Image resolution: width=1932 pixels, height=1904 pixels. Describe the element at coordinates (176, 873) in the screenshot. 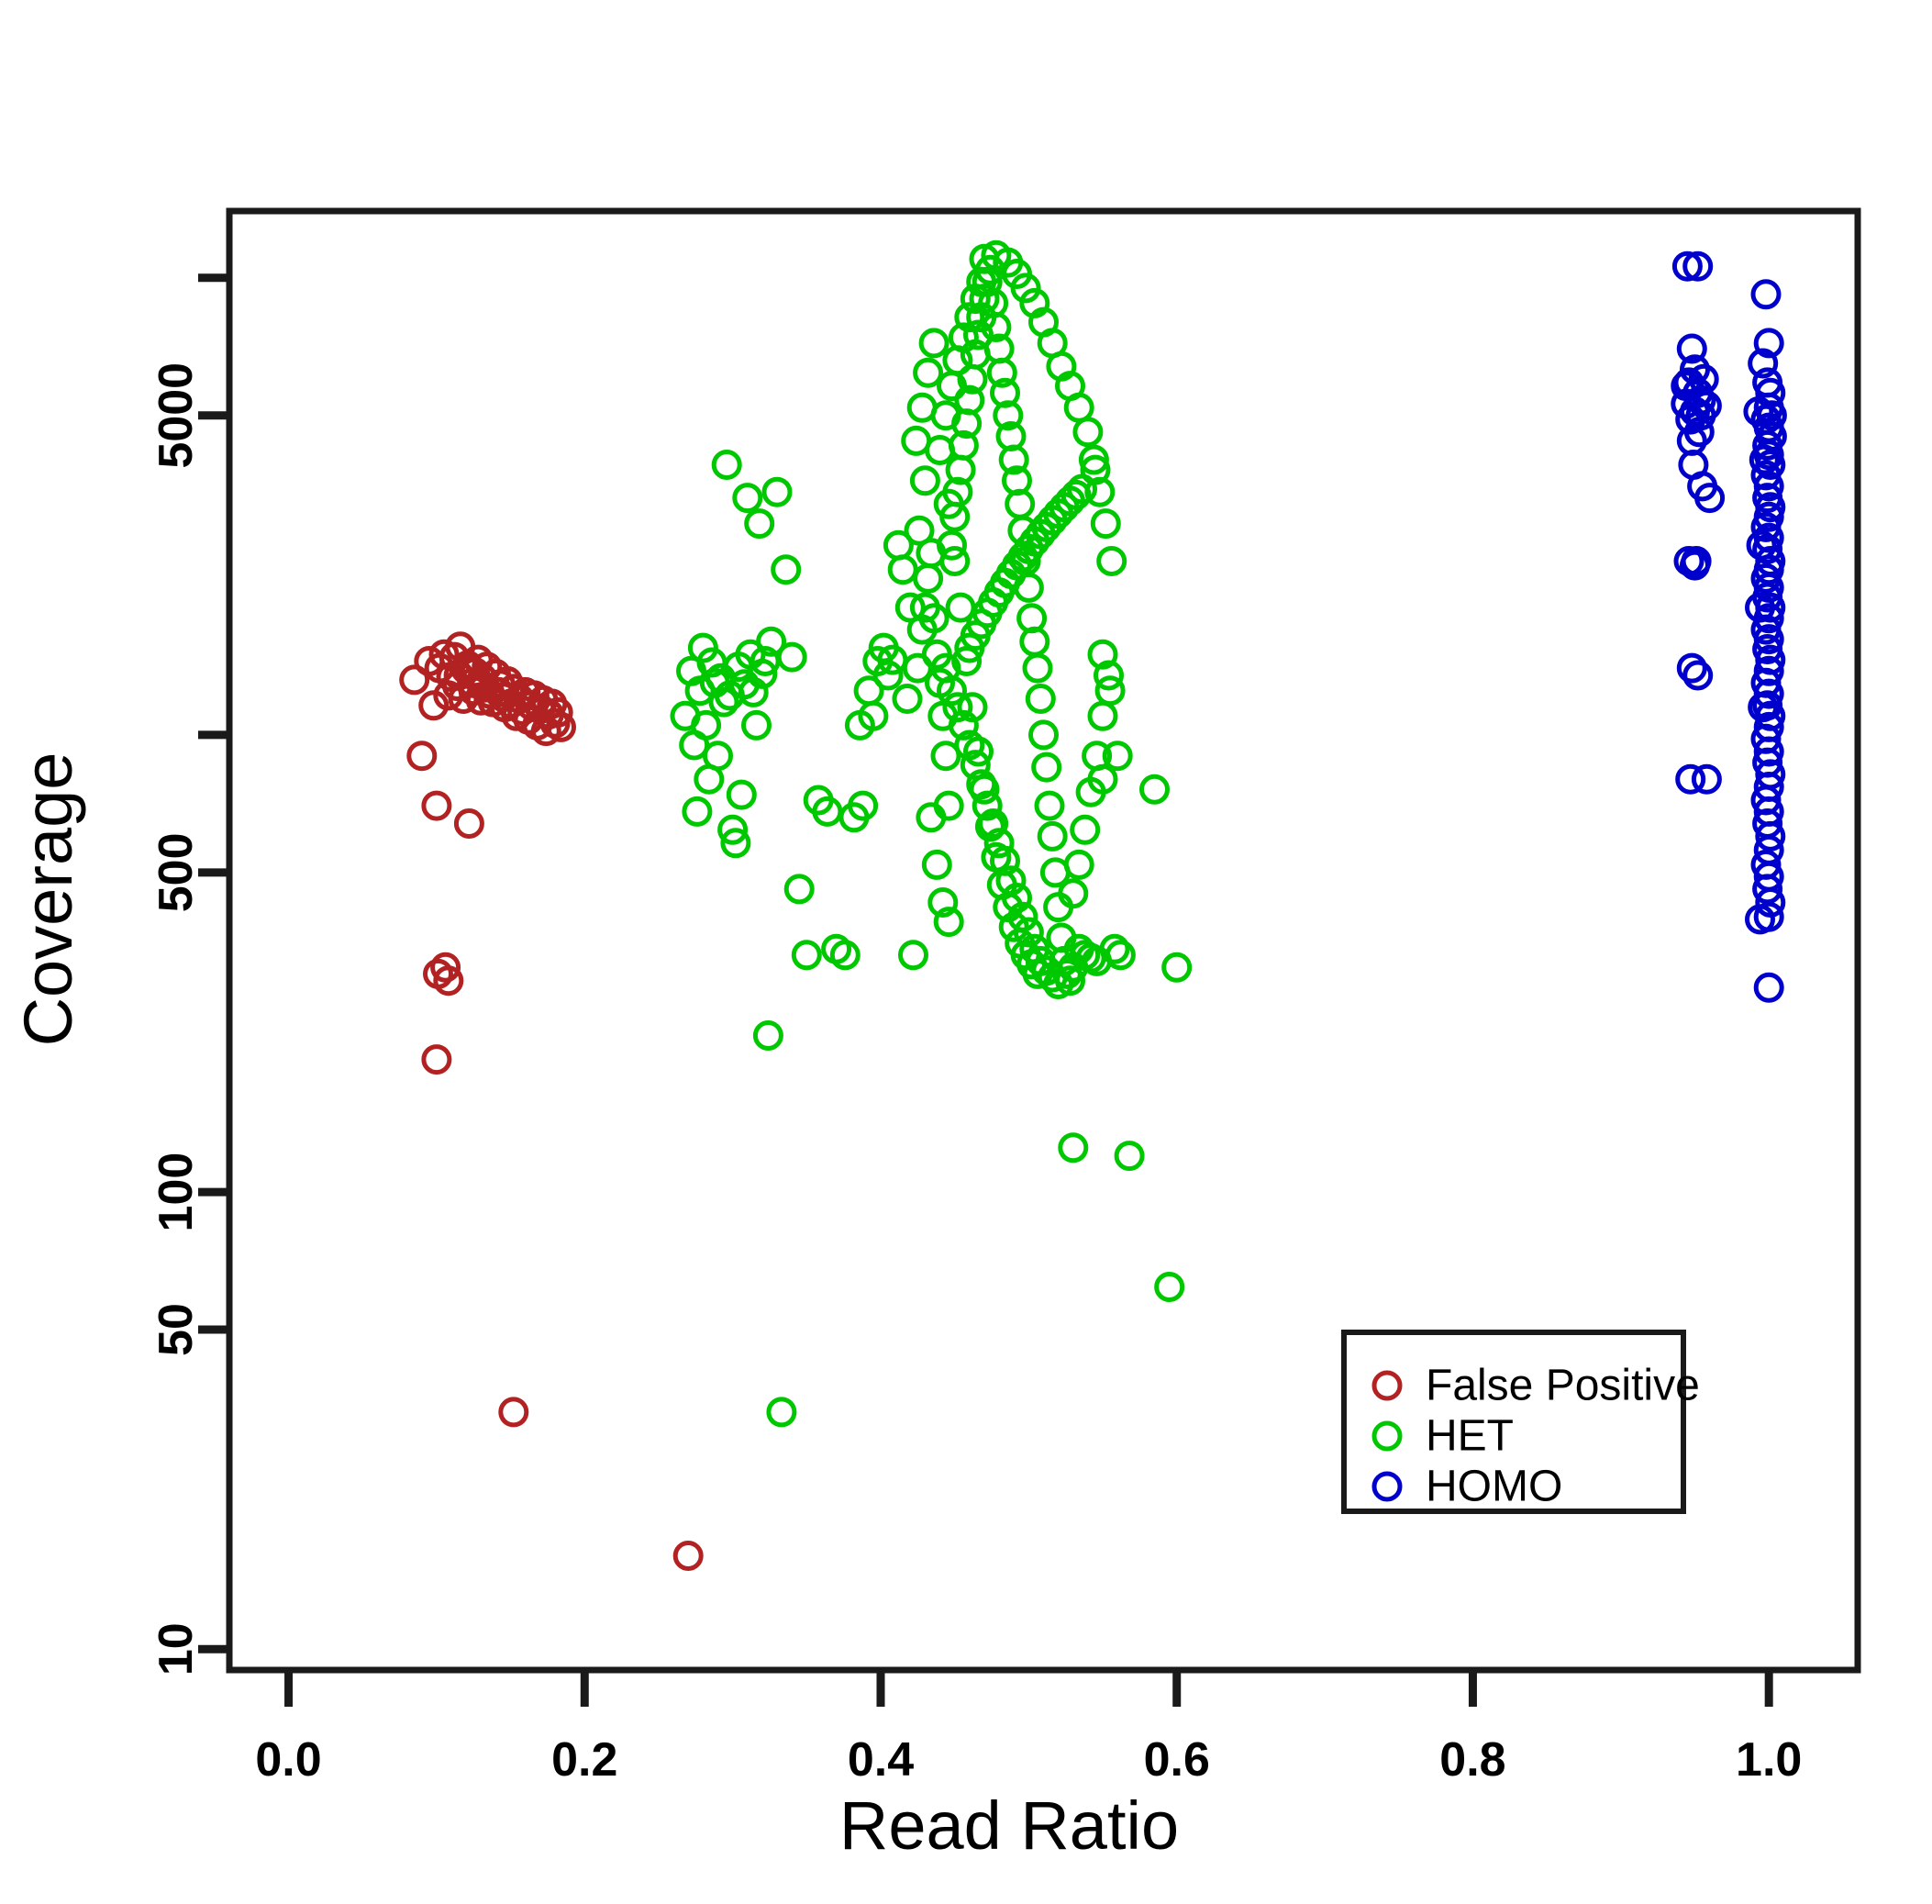

I see `y-tick-label: 500` at that location.